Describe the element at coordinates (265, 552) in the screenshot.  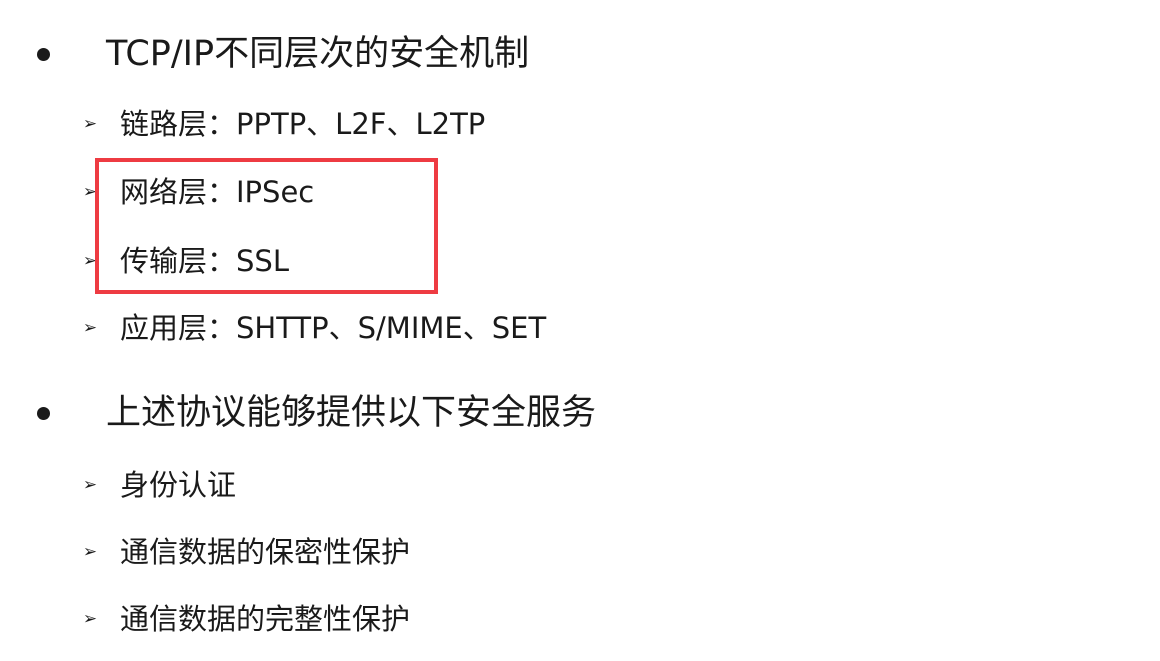
I see `list-item-text: 通信数据的保密性保护` at that location.